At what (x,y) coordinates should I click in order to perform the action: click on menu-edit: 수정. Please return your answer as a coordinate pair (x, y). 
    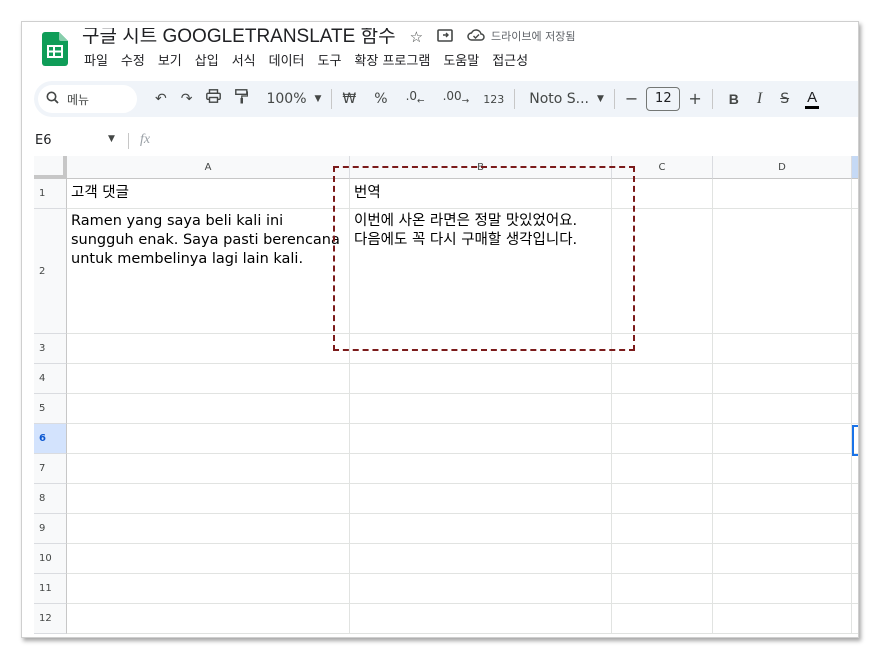
    Looking at the image, I should click on (133, 62).